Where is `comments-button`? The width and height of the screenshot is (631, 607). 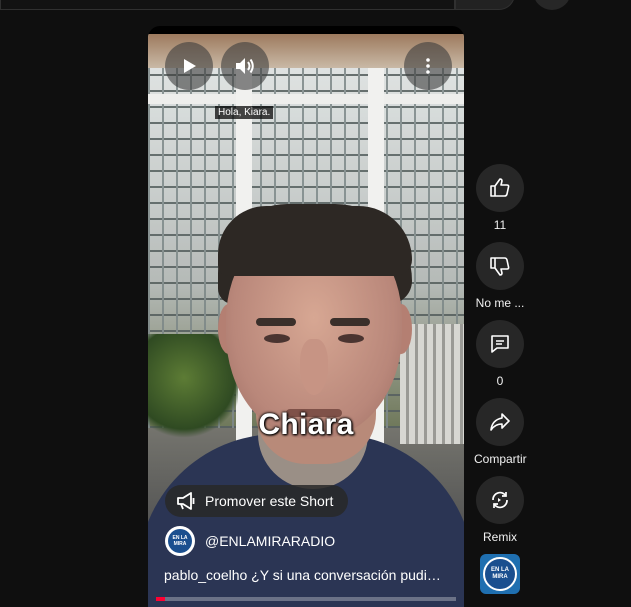
comments-button is located at coordinates (500, 344).